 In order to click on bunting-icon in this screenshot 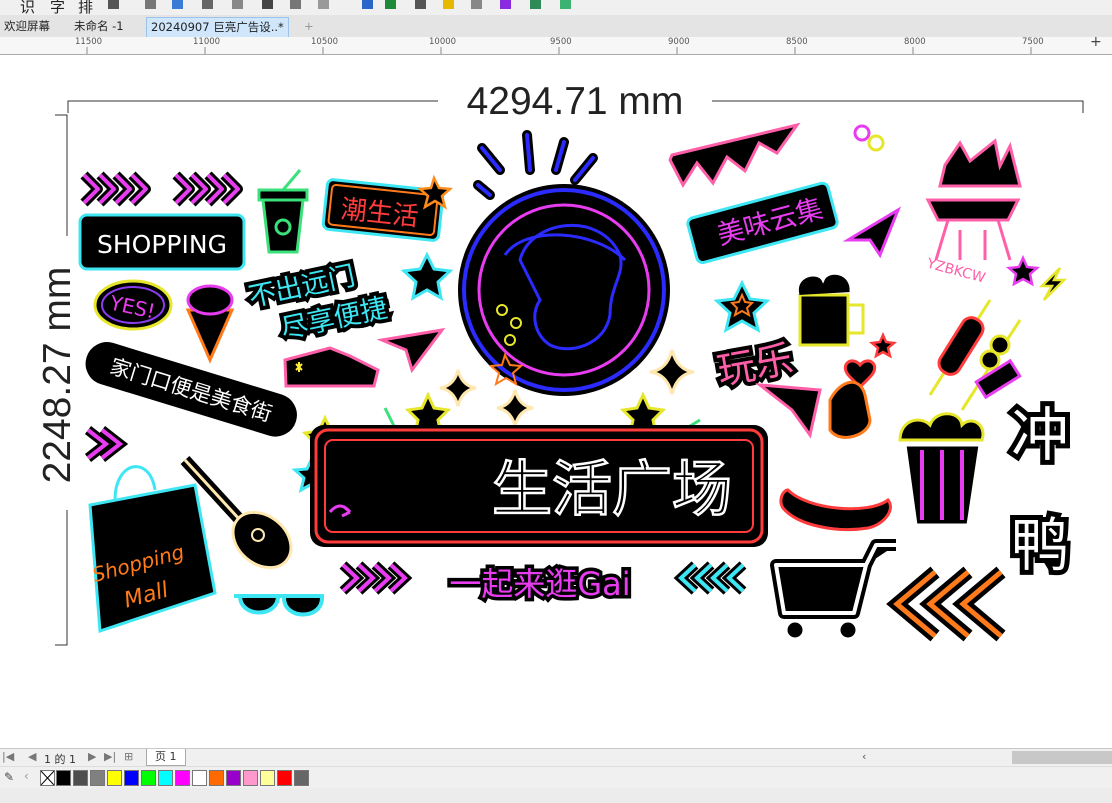, I will do `click(734, 155)`.